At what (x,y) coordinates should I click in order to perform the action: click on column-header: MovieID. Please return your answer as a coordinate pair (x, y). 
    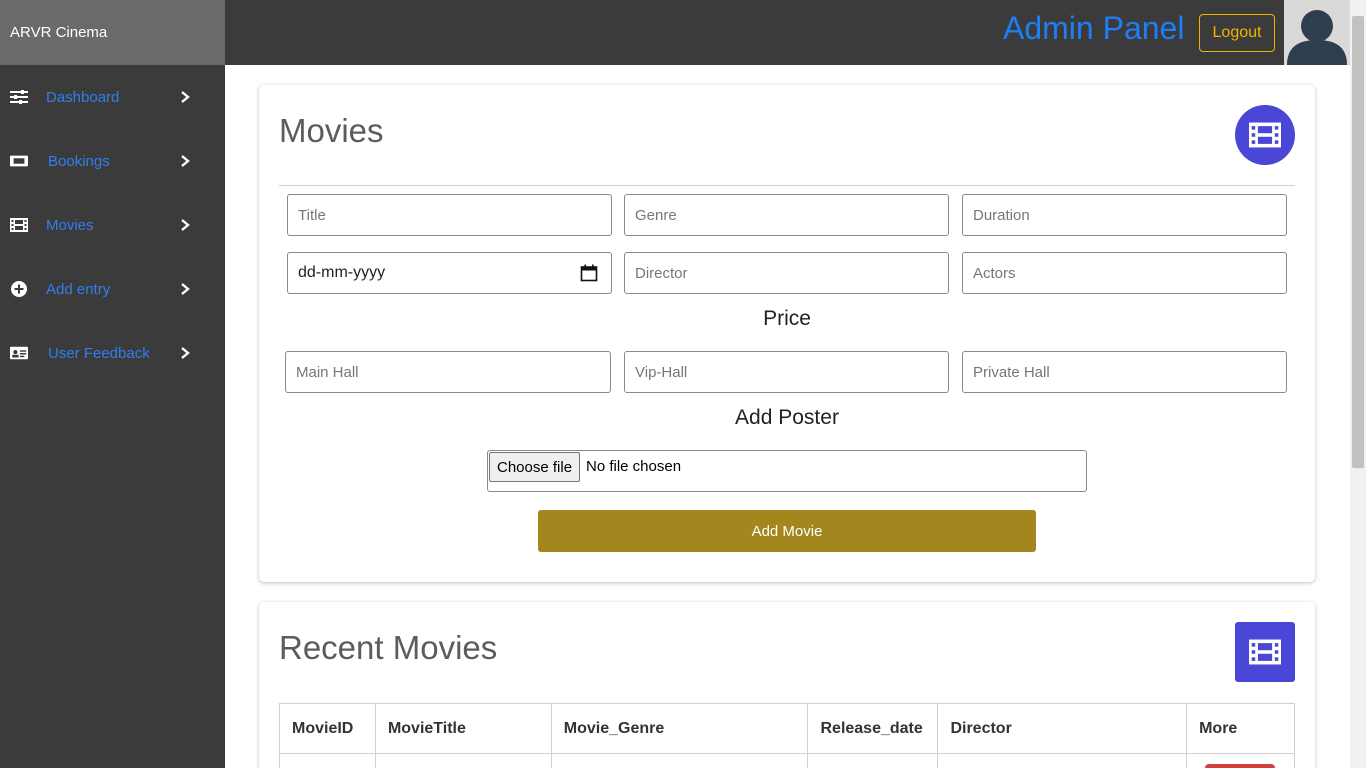
    Looking at the image, I should click on (327, 728).